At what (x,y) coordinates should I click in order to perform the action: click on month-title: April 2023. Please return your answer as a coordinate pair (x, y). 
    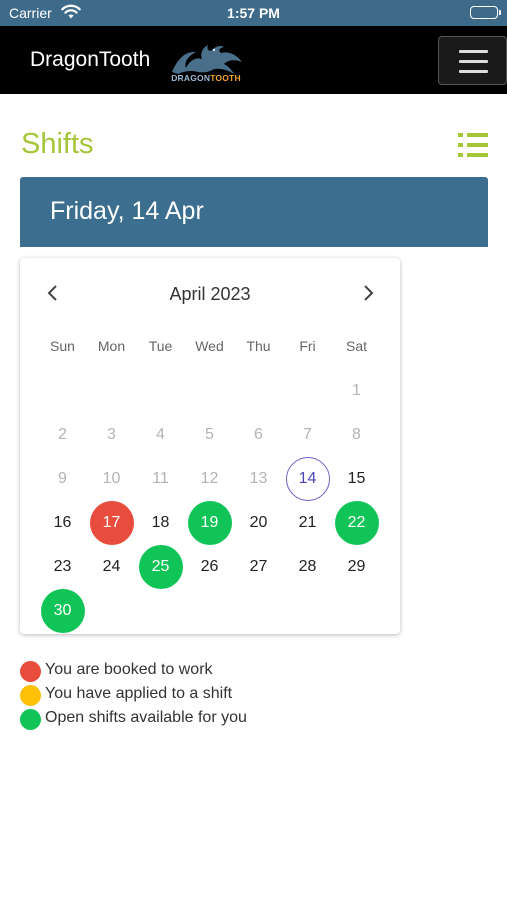
    Looking at the image, I should click on (210, 294).